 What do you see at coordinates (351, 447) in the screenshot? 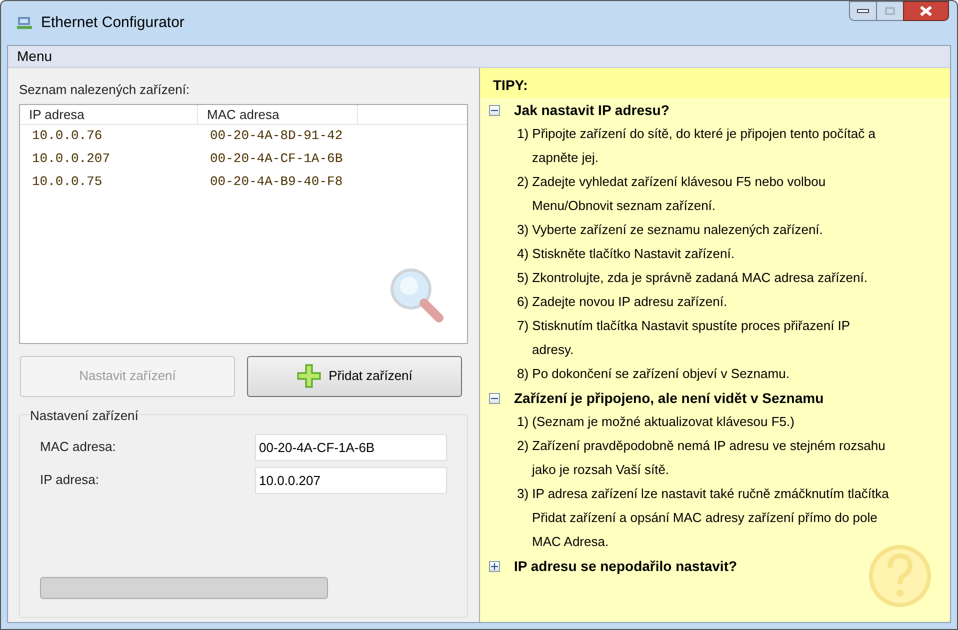
I see `input-field: 00-20-4A-CF-1A-6B` at bounding box center [351, 447].